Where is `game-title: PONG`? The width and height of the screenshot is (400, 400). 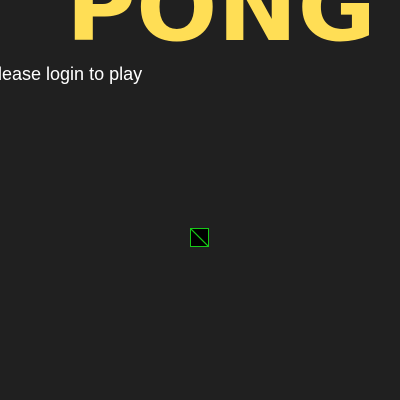
game-title: PONG is located at coordinates (221, 24).